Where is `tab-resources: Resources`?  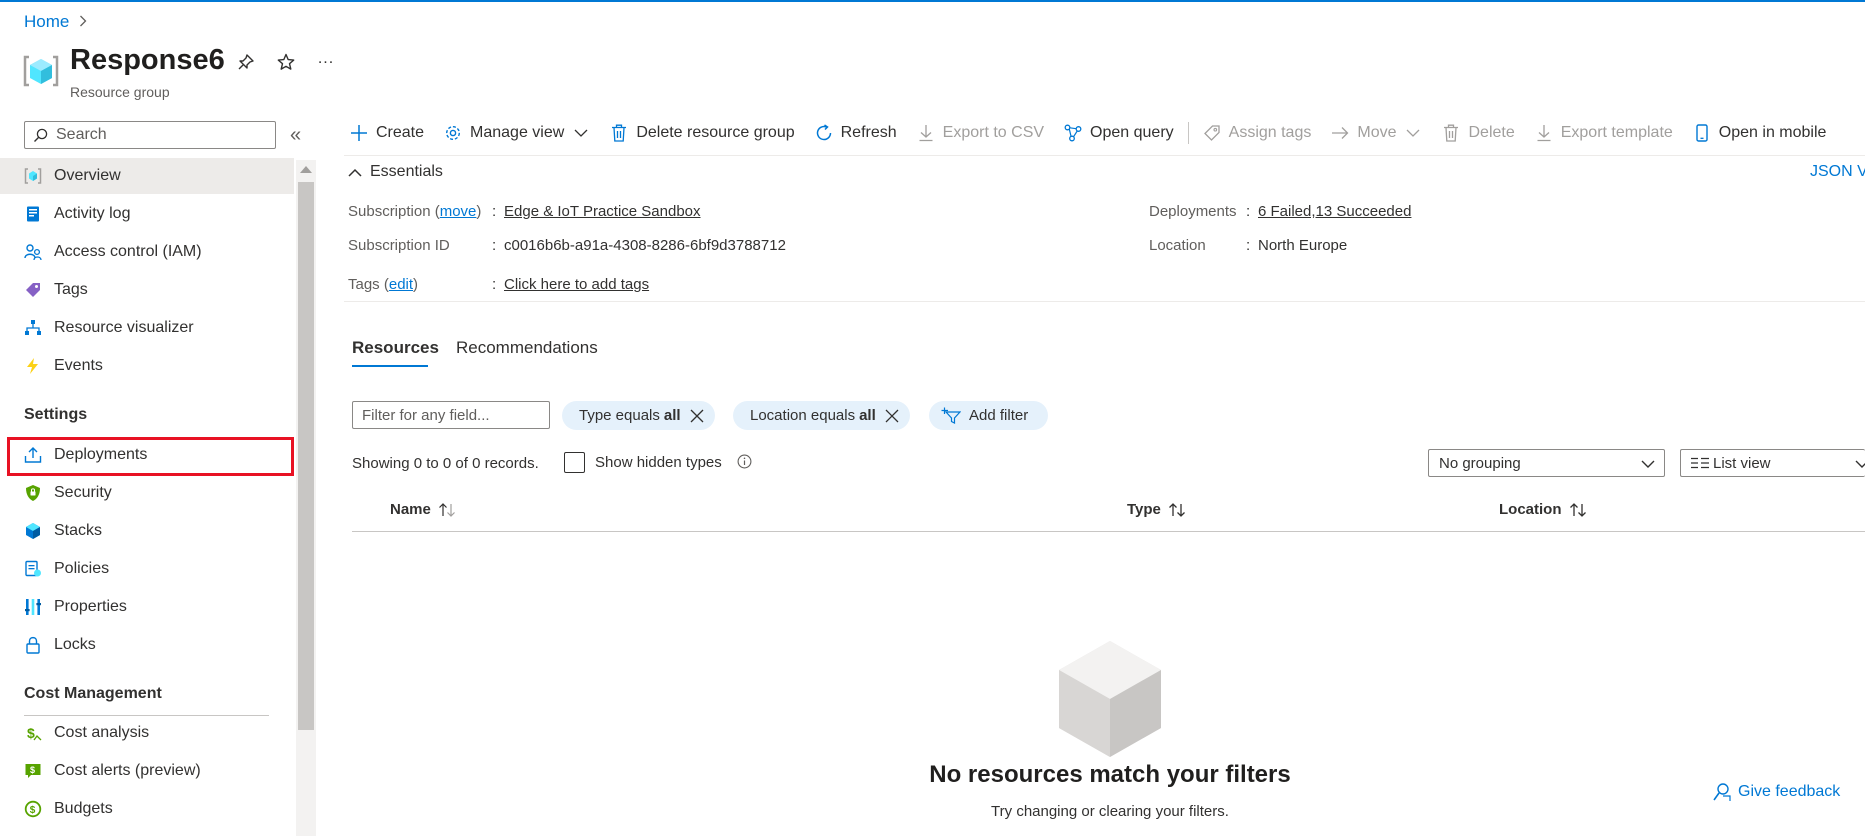 tab-resources: Resources is located at coordinates (395, 348).